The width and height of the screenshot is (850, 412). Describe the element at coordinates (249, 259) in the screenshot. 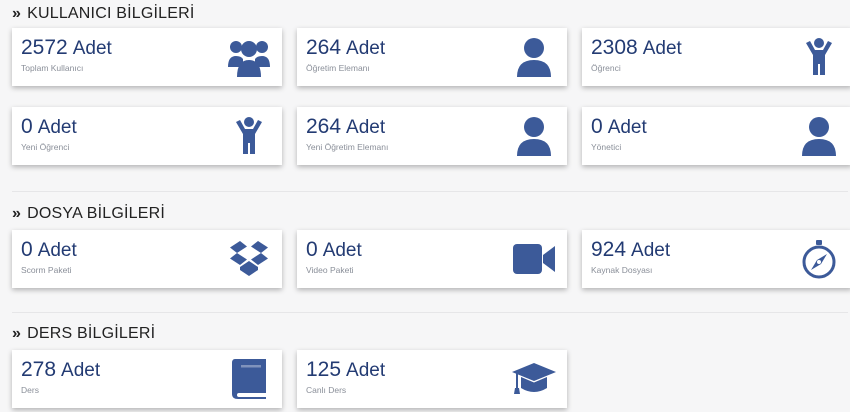

I see `dropbox-icon` at that location.